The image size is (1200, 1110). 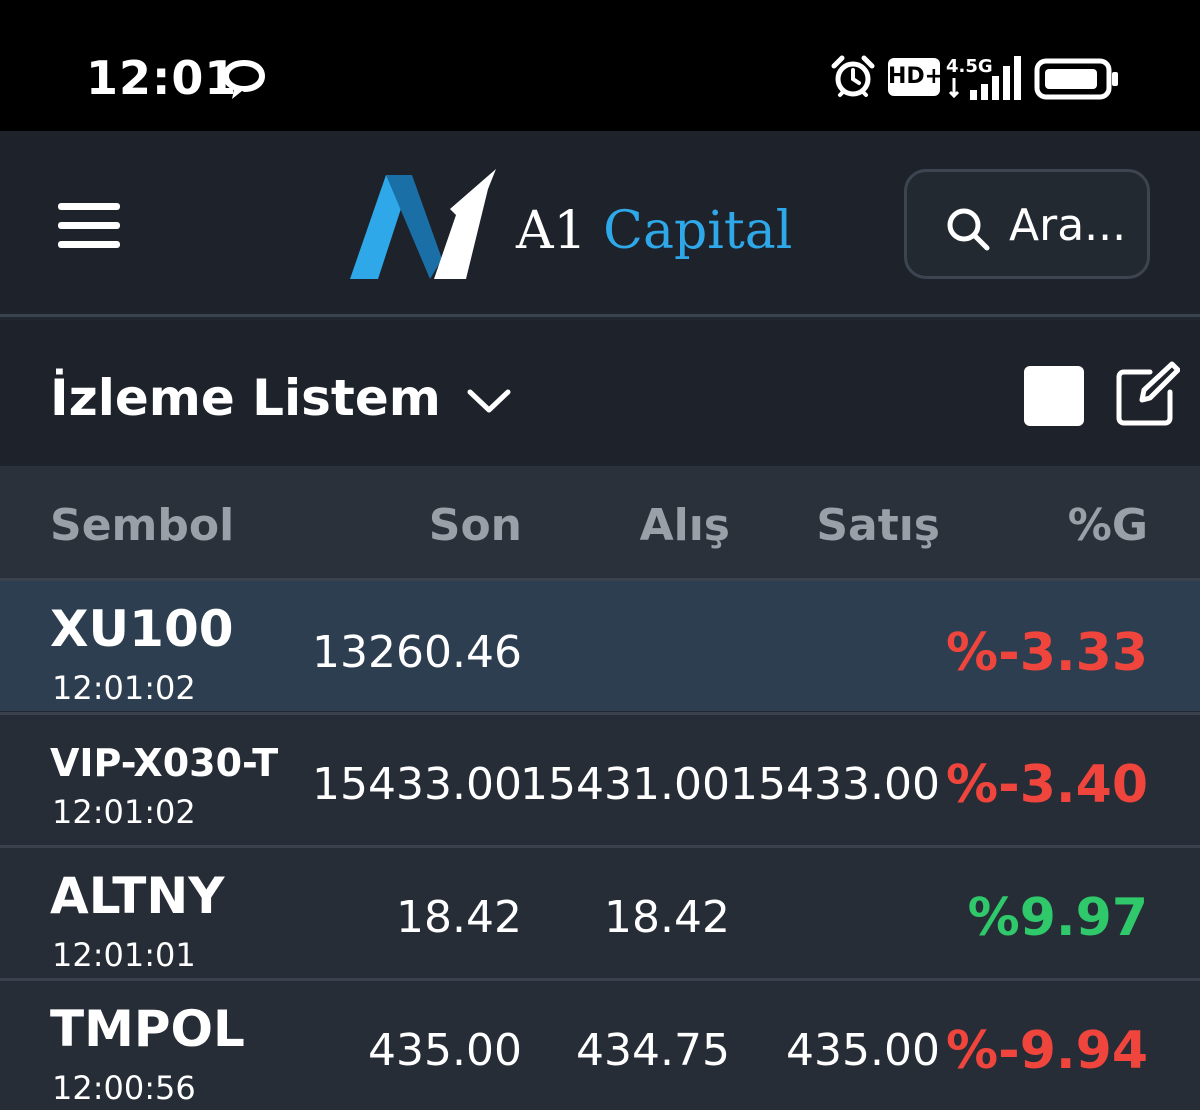 What do you see at coordinates (137, 896) in the screenshot?
I see `row-symbol: ALTNY` at bounding box center [137, 896].